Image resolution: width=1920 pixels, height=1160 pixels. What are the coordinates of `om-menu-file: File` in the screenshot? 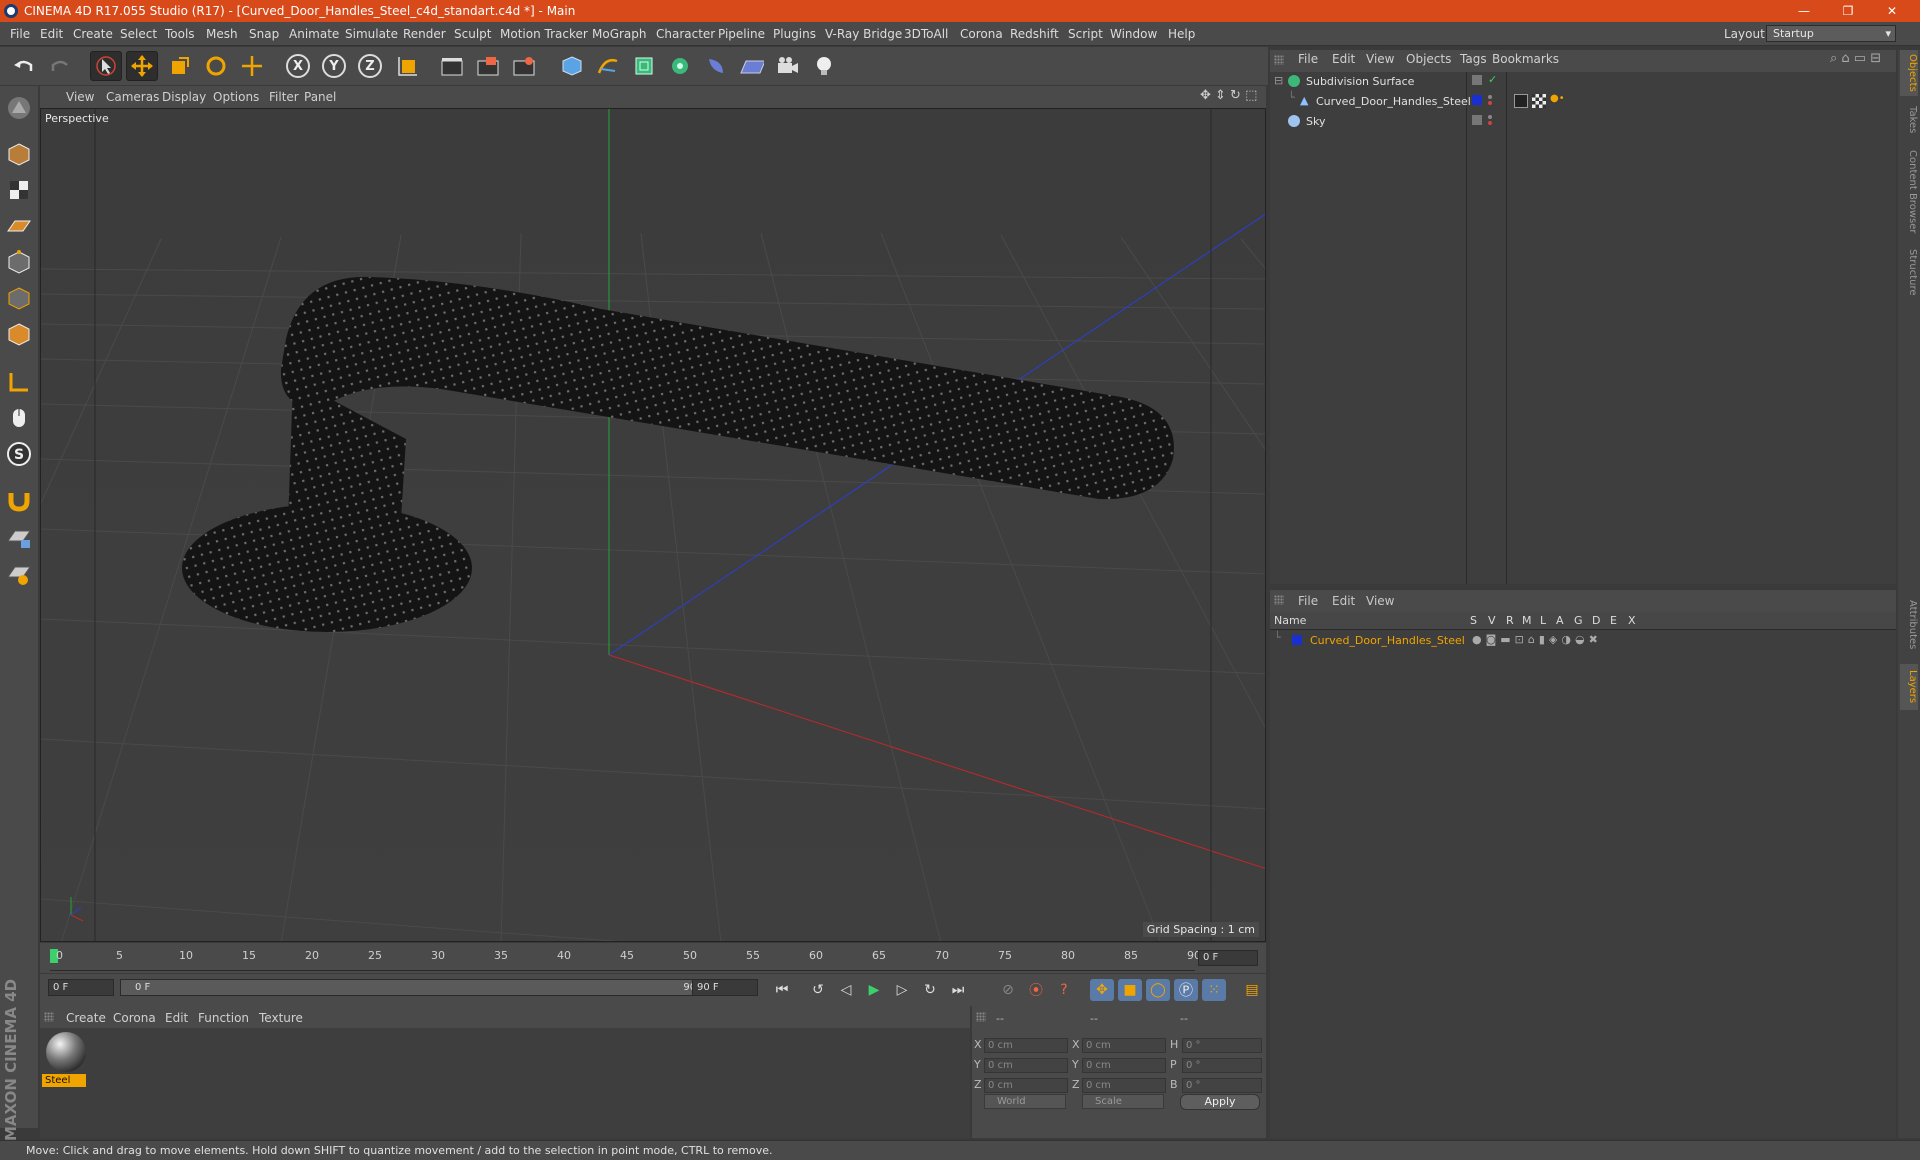 It's located at (1308, 59).